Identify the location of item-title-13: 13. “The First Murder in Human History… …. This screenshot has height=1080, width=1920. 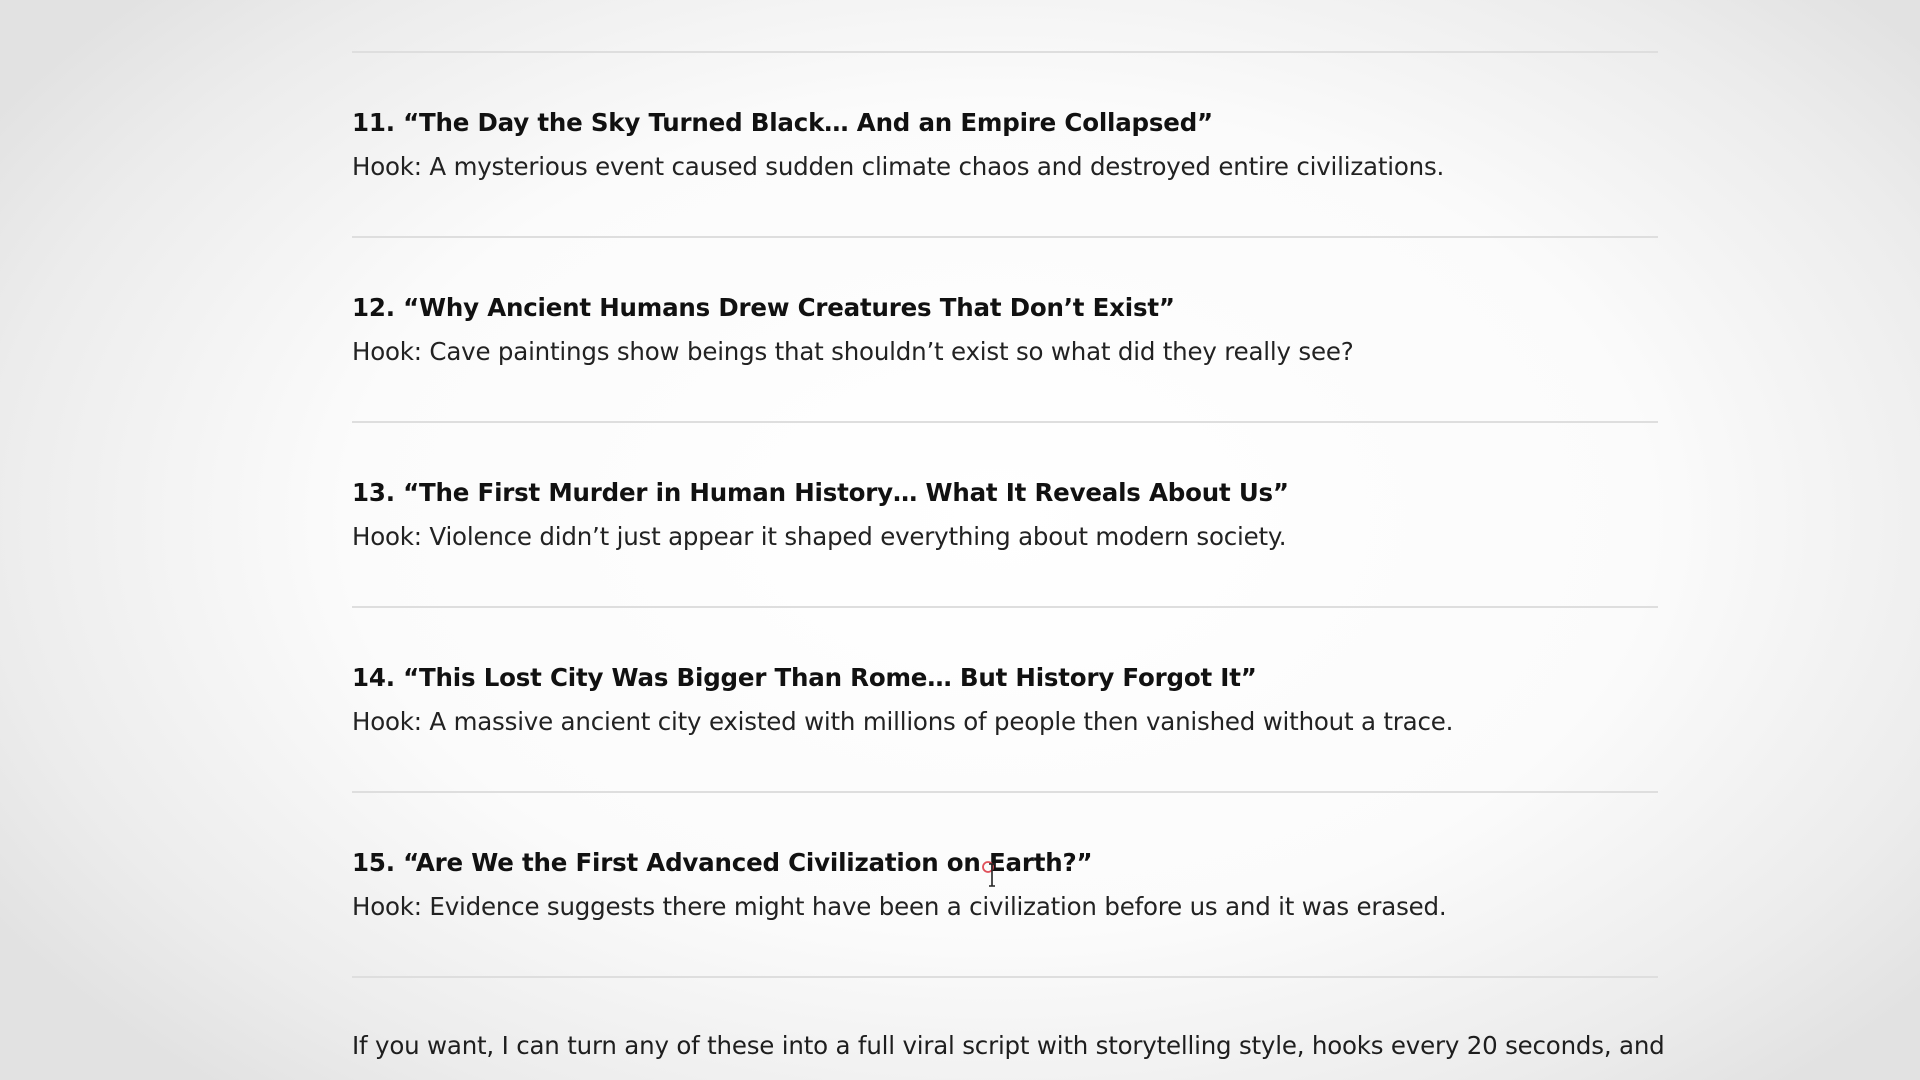
(820, 492).